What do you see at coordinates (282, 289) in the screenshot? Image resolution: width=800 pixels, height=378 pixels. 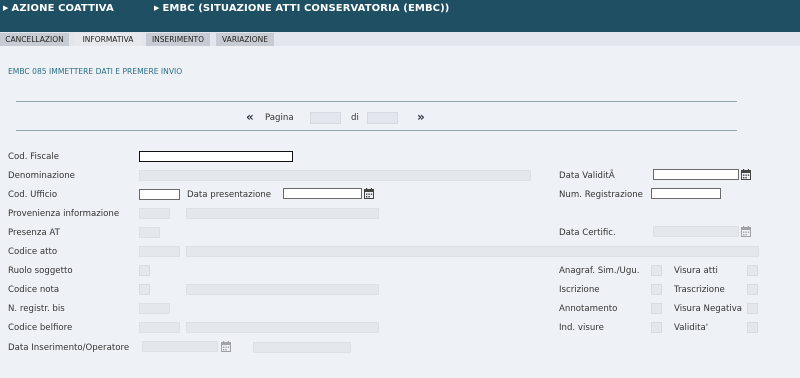 I see `codice-nota-desc-input` at bounding box center [282, 289].